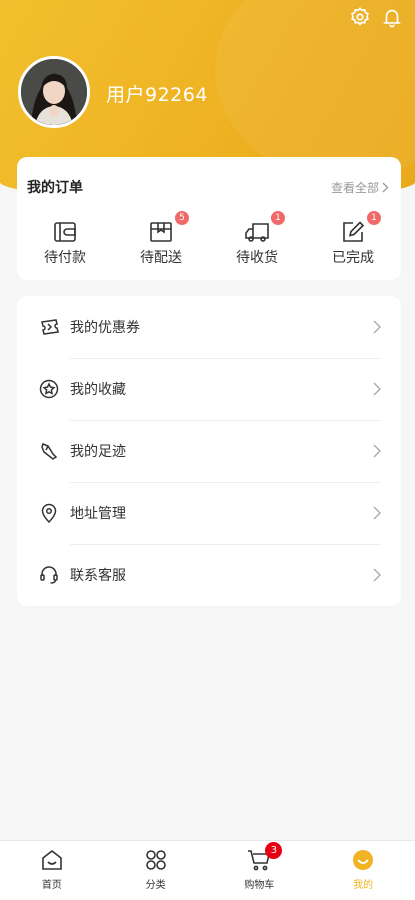 The image size is (415, 900). I want to click on tab-label: 分类, so click(155, 885).